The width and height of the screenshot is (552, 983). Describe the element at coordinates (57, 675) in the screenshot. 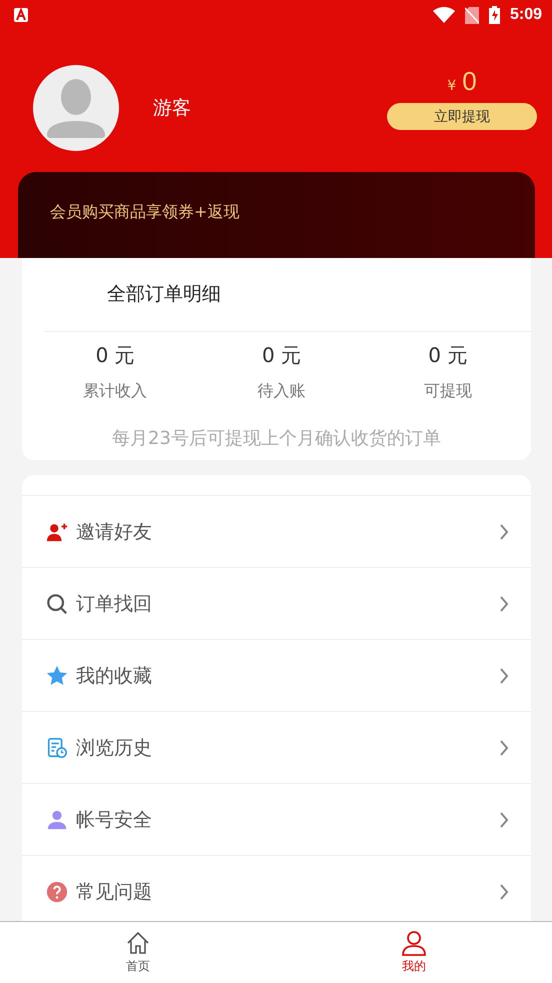

I see `star-icon` at that location.